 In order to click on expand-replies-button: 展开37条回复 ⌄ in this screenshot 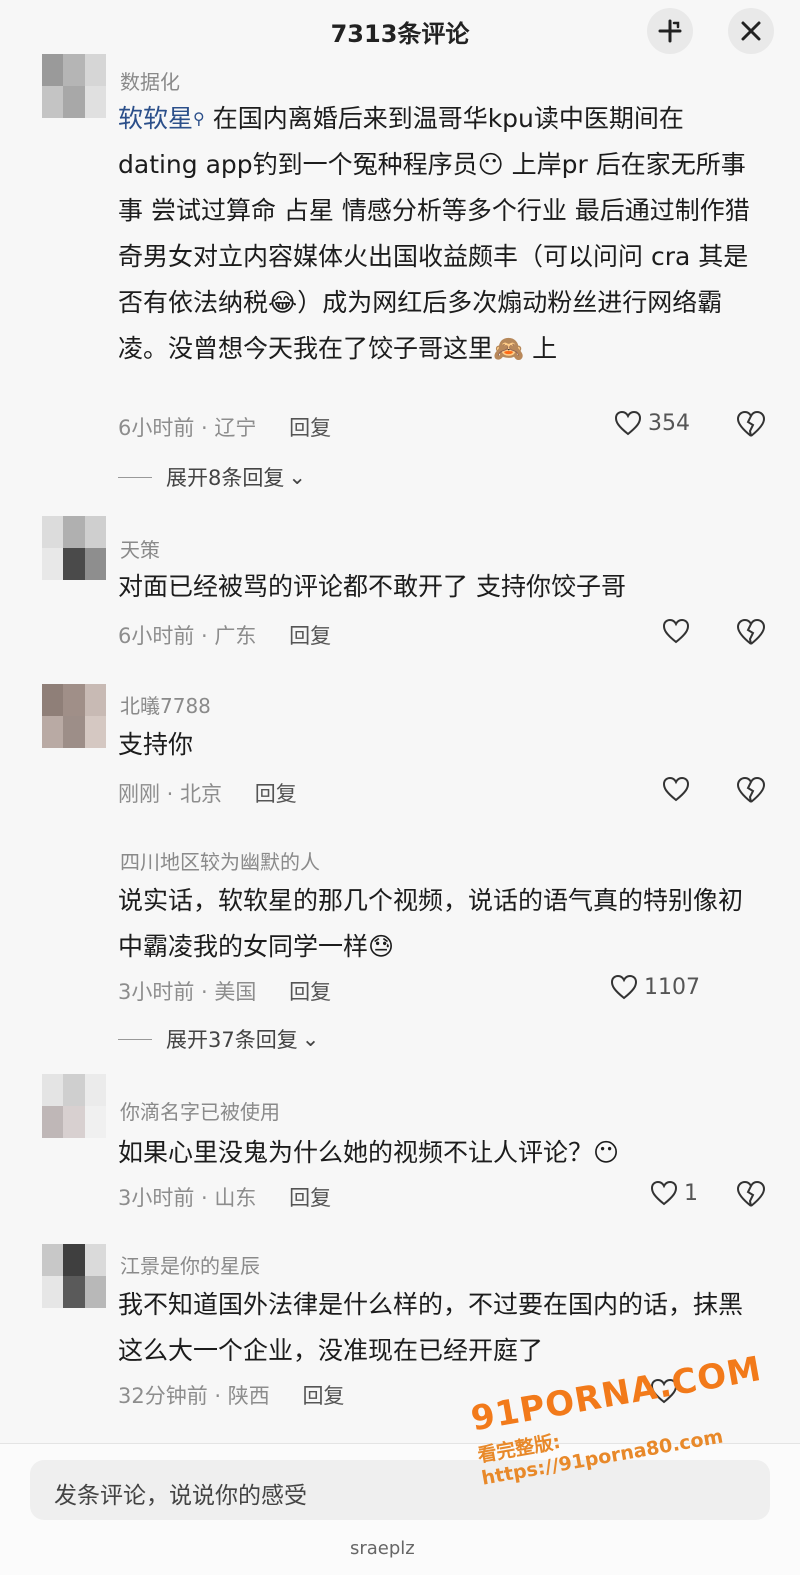, I will do `click(218, 1039)`.